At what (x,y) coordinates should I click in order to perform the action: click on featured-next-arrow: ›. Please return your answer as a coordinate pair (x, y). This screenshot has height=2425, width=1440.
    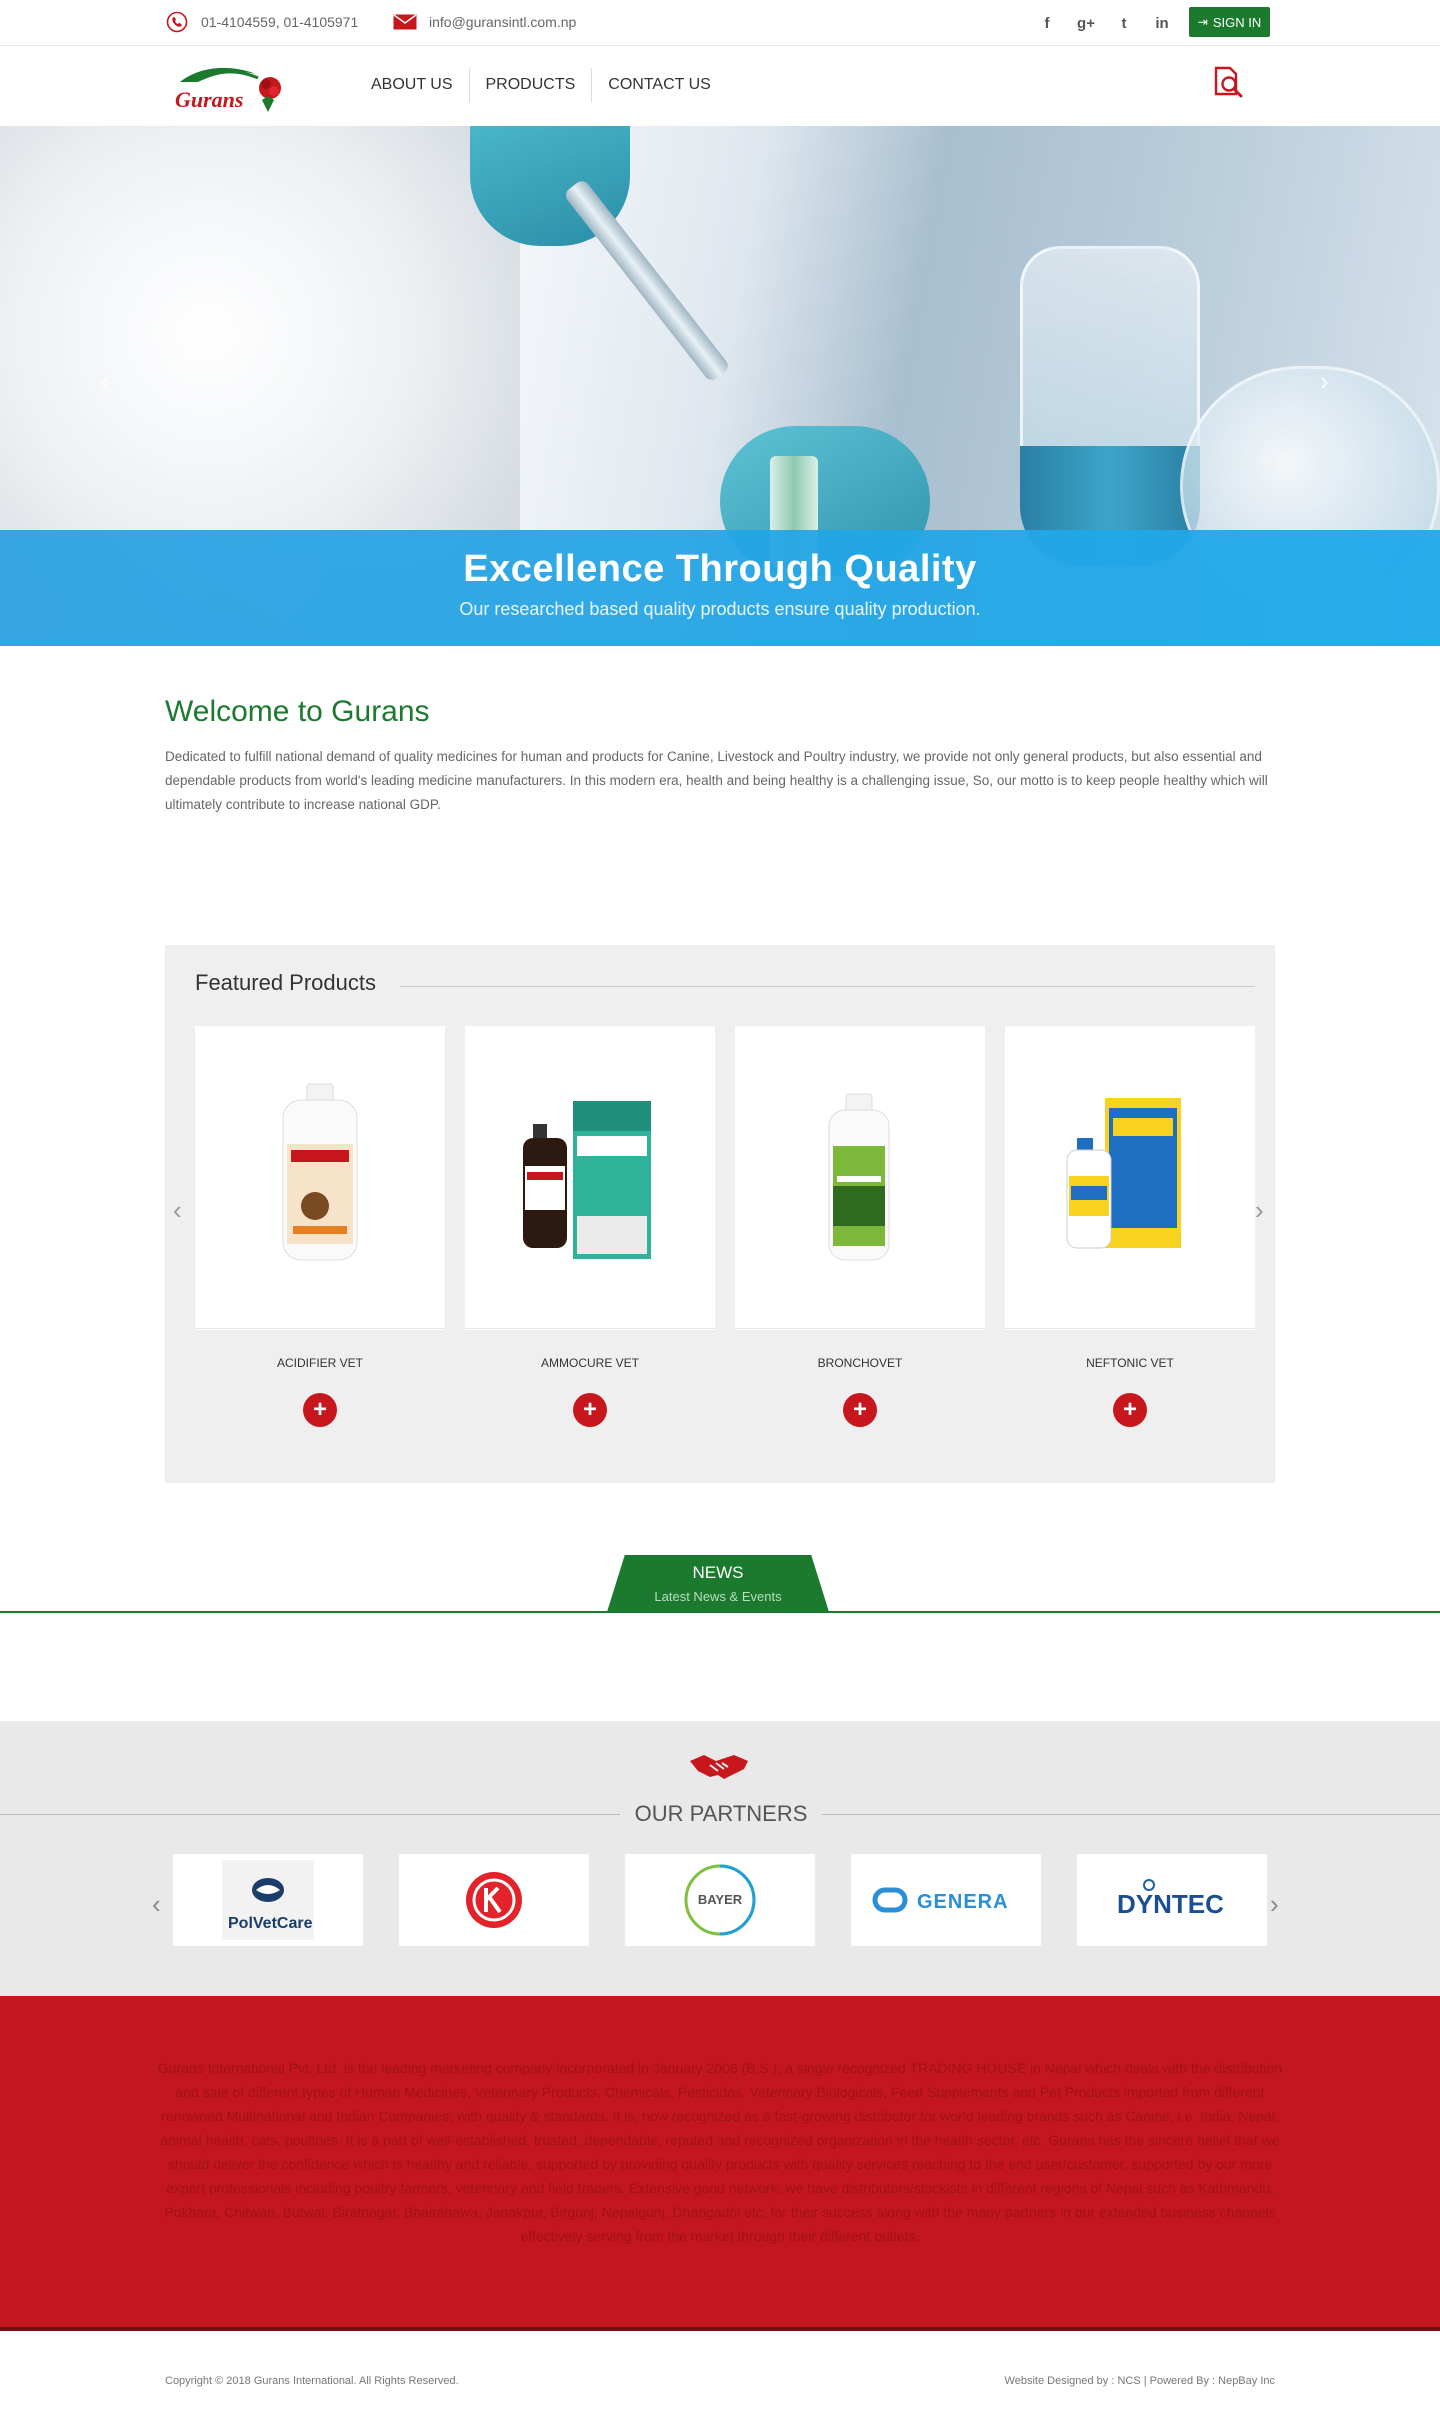
    Looking at the image, I should click on (1259, 1210).